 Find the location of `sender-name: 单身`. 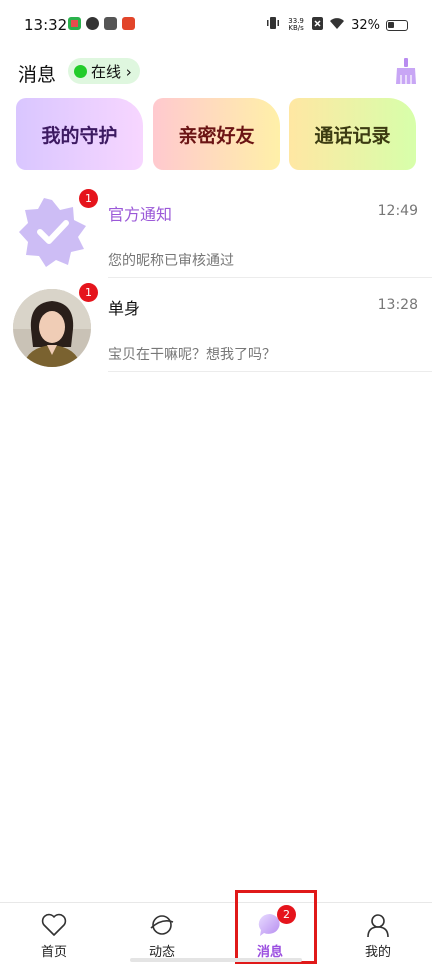

sender-name: 单身 is located at coordinates (124, 308).